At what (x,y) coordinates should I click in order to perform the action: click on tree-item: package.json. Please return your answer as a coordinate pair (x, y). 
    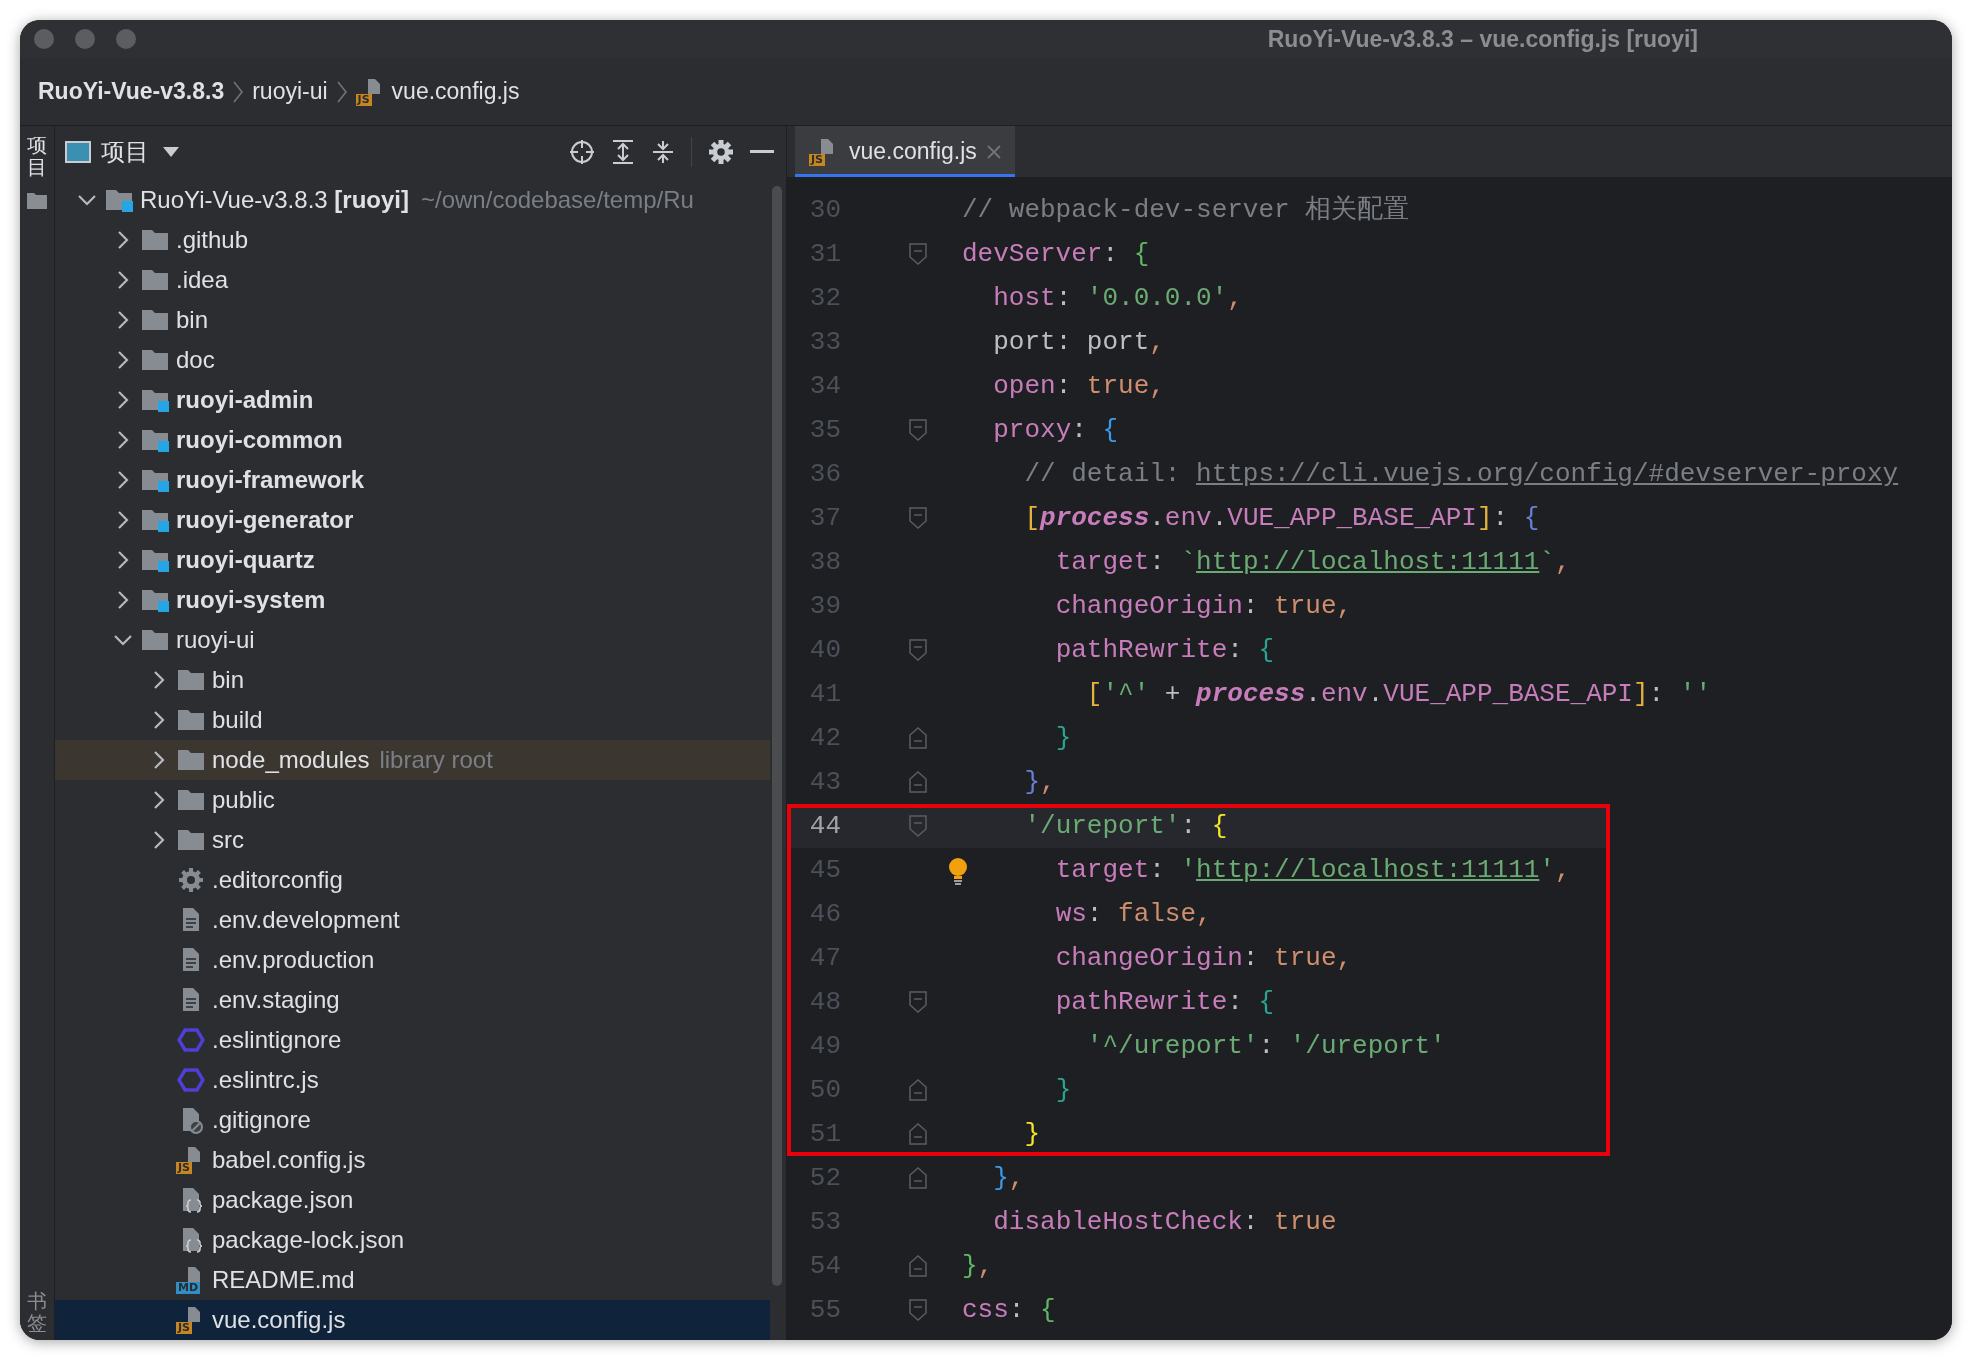
    Looking at the image, I should click on (412, 1200).